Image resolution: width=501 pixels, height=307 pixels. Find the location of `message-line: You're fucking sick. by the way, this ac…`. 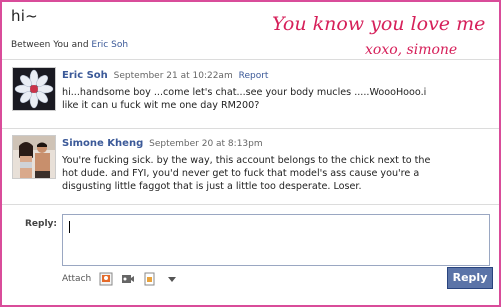

message-line: You're fucking sick. by the way, this ac… is located at coordinates (246, 160).